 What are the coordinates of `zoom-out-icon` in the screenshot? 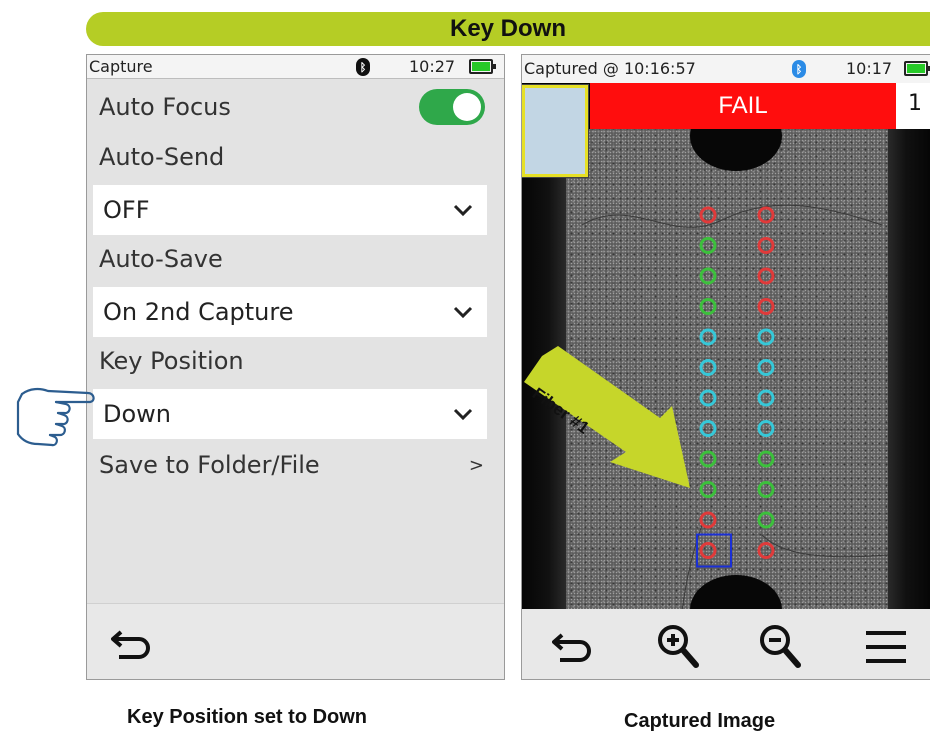 It's located at (780, 646).